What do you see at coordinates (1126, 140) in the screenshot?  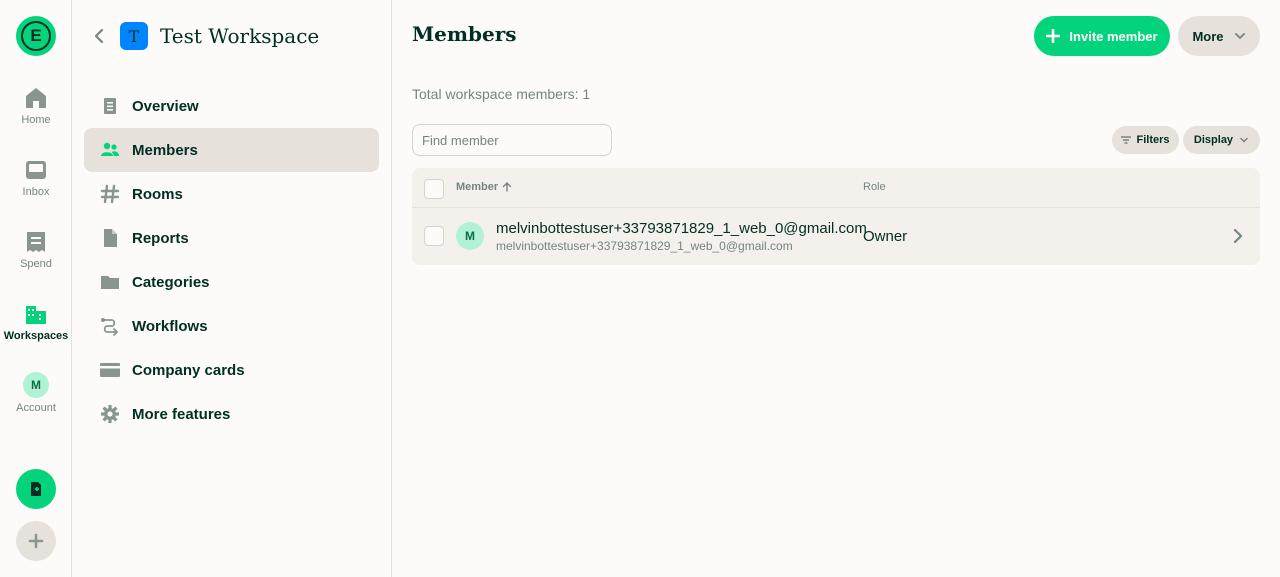 I see `filter-icon` at bounding box center [1126, 140].